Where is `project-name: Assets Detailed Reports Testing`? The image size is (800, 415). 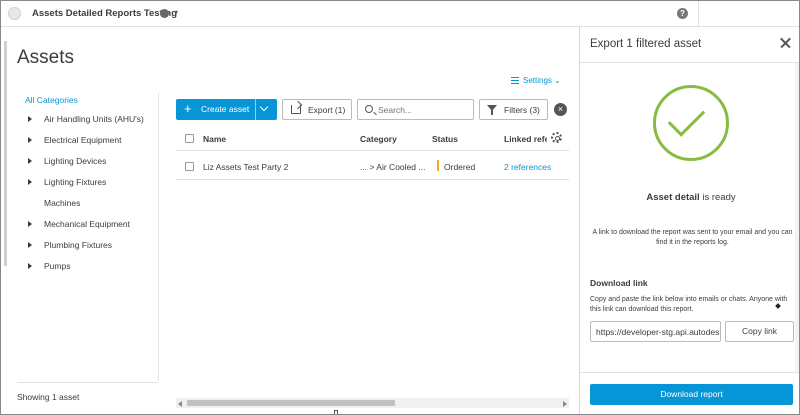 project-name: Assets Detailed Reports Testing is located at coordinates (104, 13).